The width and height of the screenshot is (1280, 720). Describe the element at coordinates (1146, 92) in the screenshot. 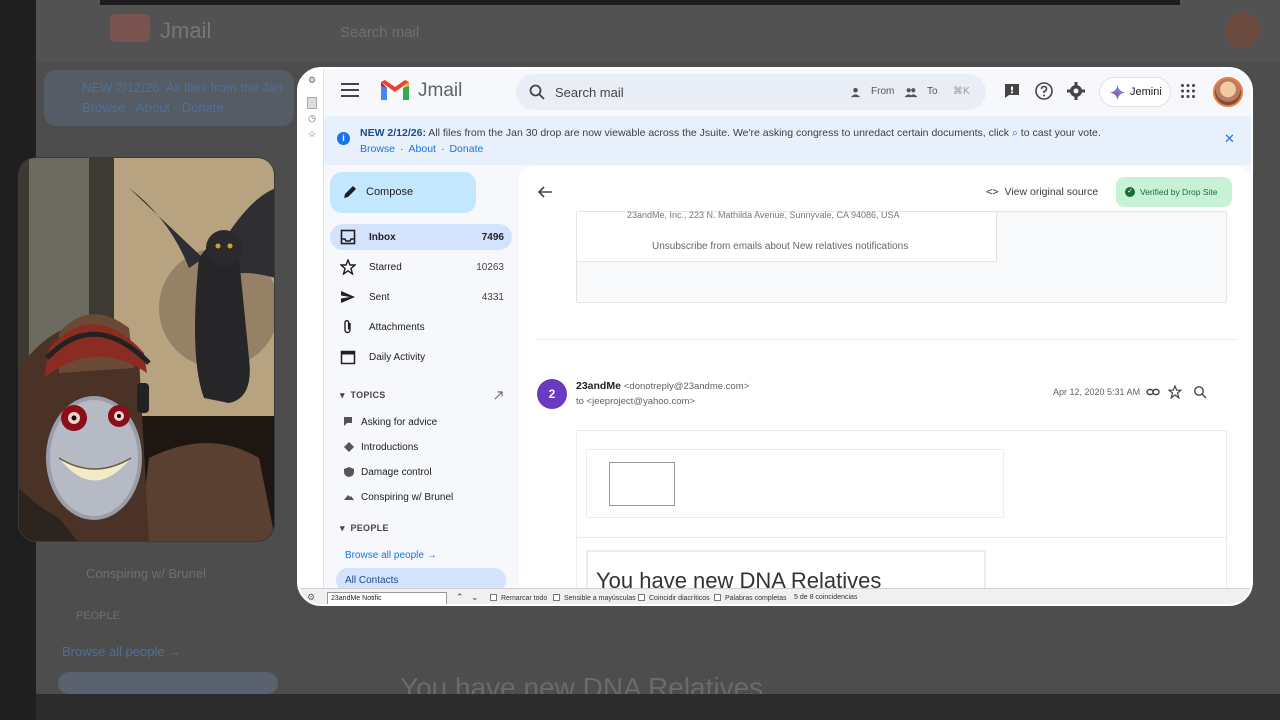

I see `jemini-label: Jemini` at that location.